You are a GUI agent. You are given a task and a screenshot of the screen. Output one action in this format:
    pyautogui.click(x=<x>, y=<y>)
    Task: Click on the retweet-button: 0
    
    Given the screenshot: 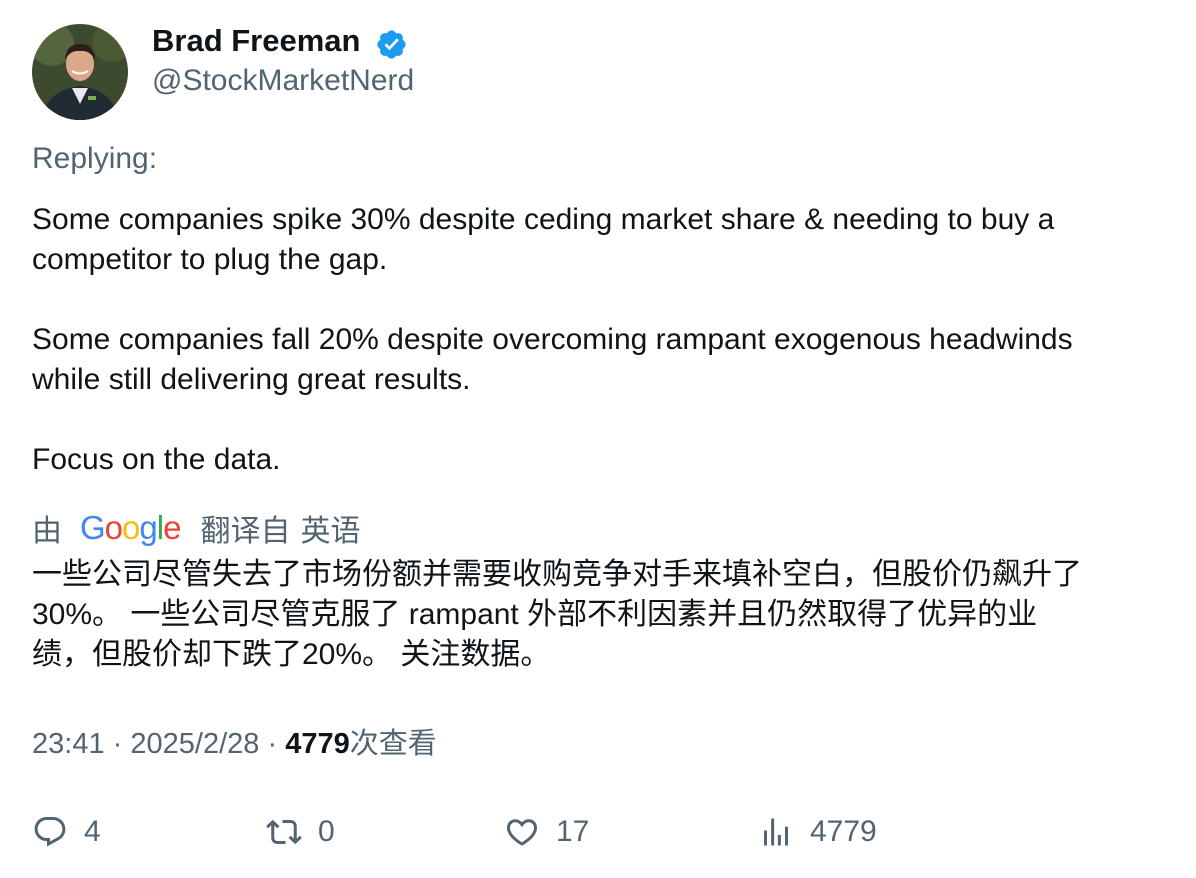 What is the action you would take?
    pyautogui.click(x=300, y=832)
    